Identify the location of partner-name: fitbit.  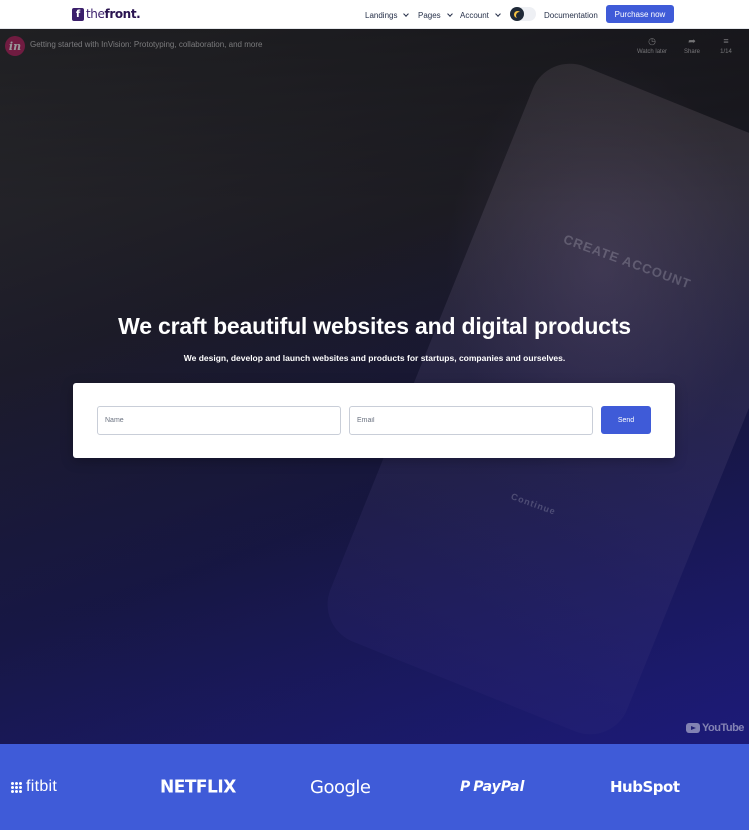
(42, 786).